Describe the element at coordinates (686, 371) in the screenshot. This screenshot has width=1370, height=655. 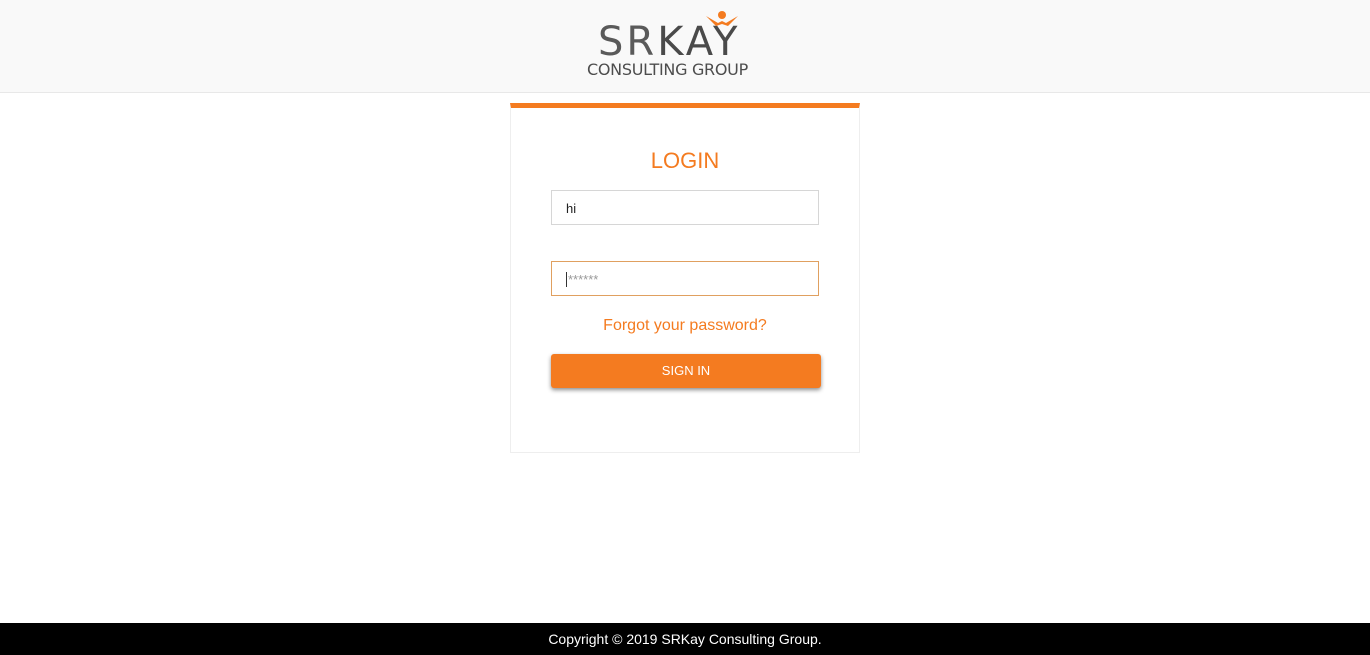
I see `sign-in-button: SIGN IN` at that location.